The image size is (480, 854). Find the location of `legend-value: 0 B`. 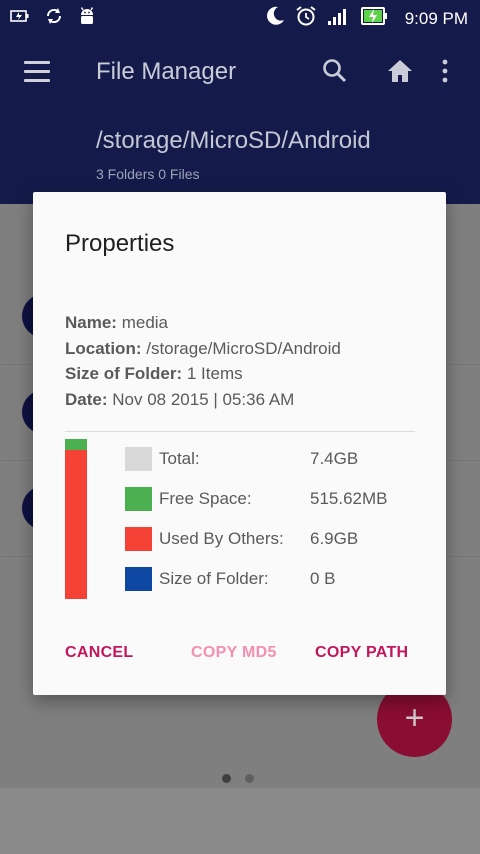

legend-value: 0 B is located at coordinates (323, 578).